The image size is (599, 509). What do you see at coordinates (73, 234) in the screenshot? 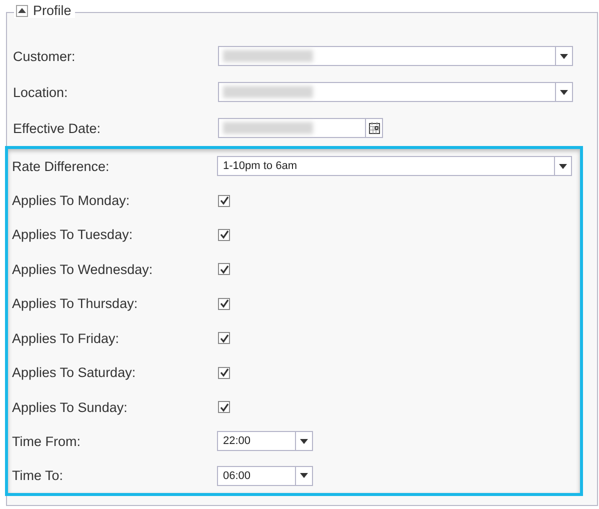
I see `field-label: Applies To Tuesday:` at bounding box center [73, 234].